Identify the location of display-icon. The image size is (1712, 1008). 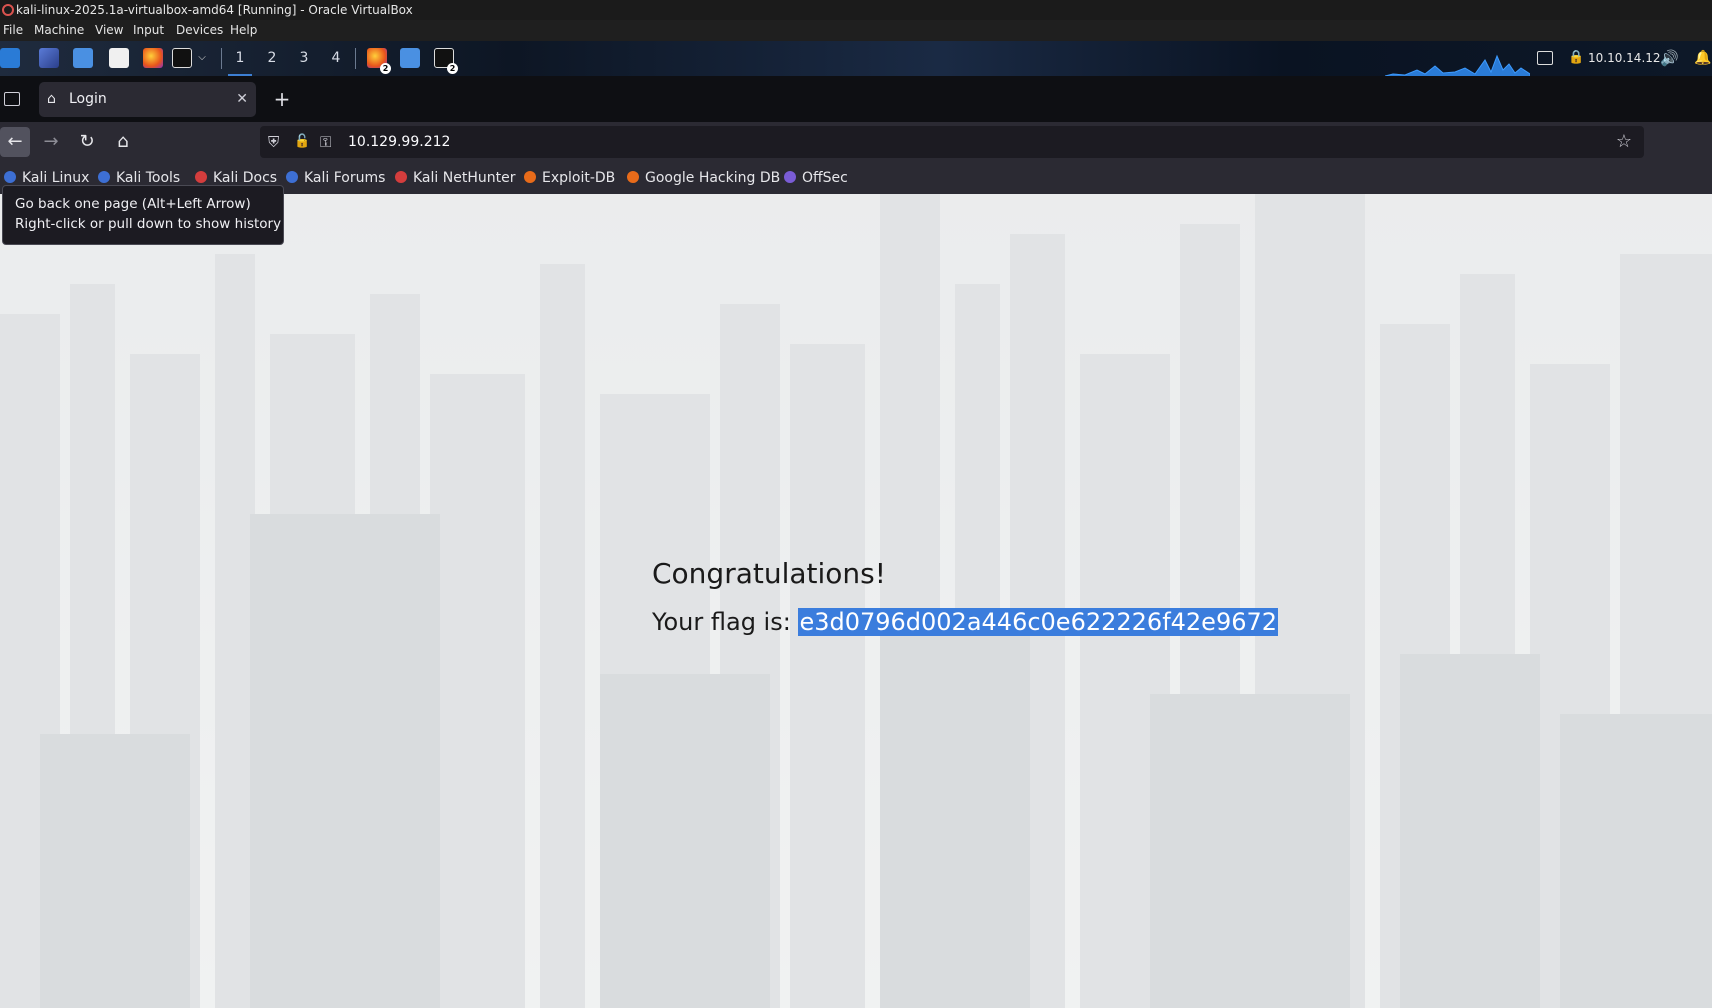
(1545, 58).